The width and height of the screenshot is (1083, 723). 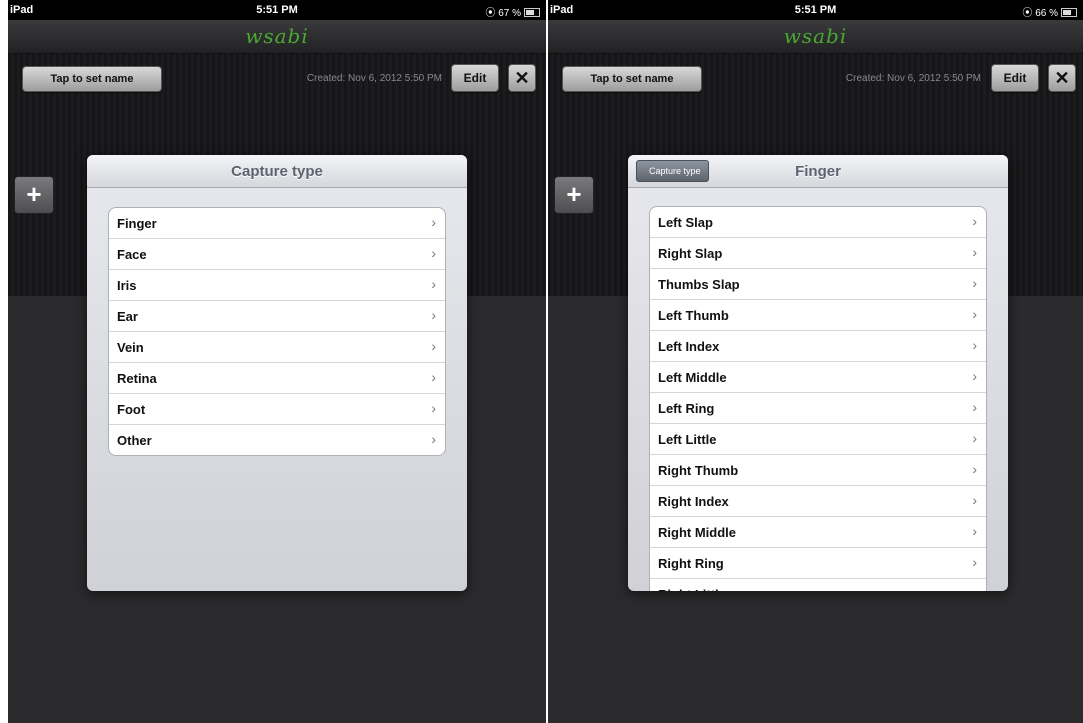 I want to click on battery-indicator: ⦿ 67 %, so click(x=512, y=11).